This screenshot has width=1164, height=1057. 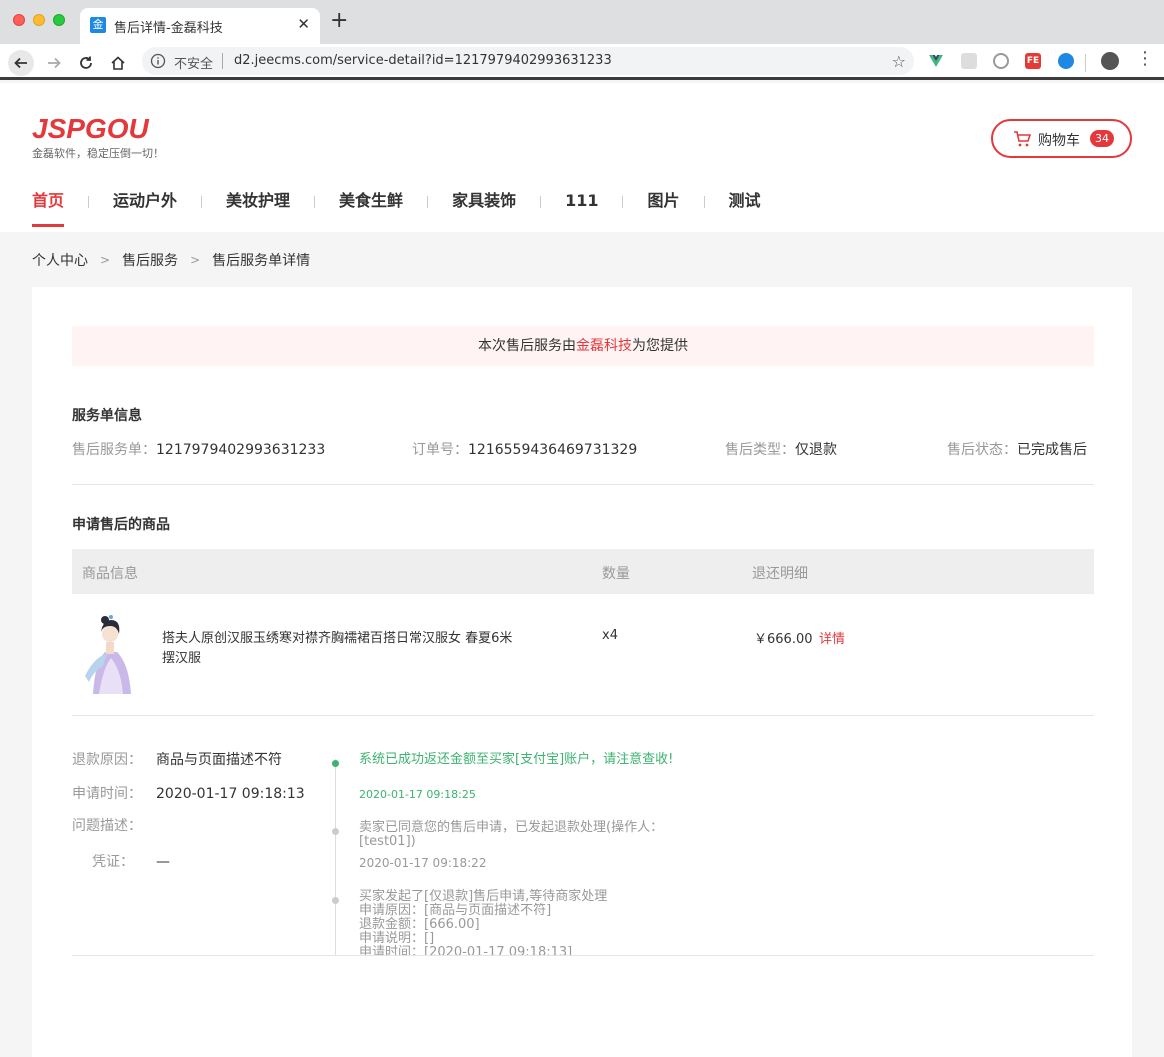 What do you see at coordinates (1066, 61) in the screenshot?
I see `globe-extension-icon` at bounding box center [1066, 61].